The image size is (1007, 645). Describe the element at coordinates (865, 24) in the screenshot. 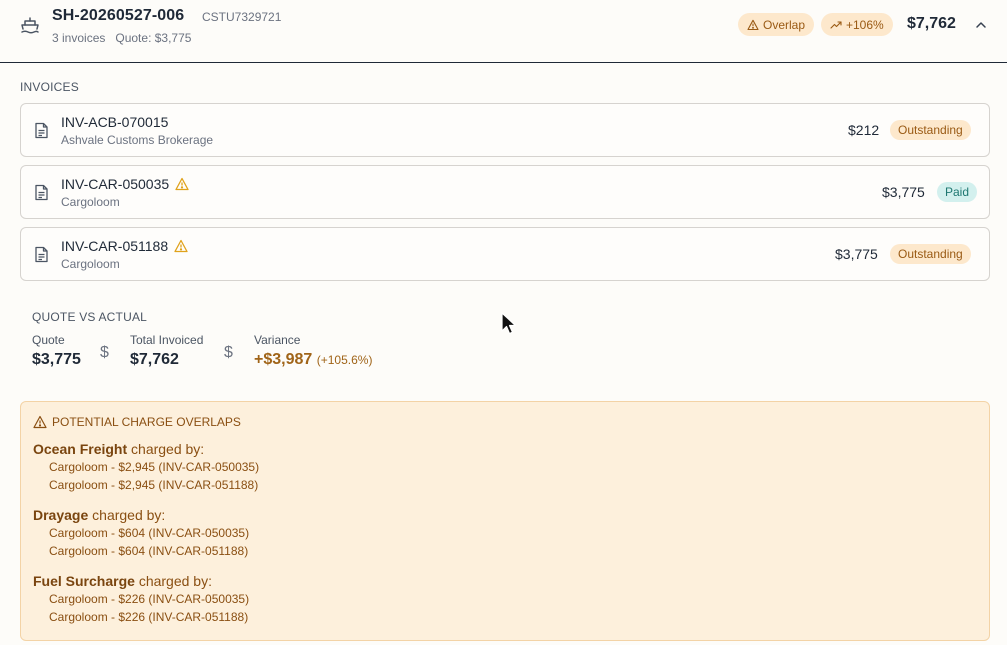

I see `increase-badge-label: +106%` at that location.